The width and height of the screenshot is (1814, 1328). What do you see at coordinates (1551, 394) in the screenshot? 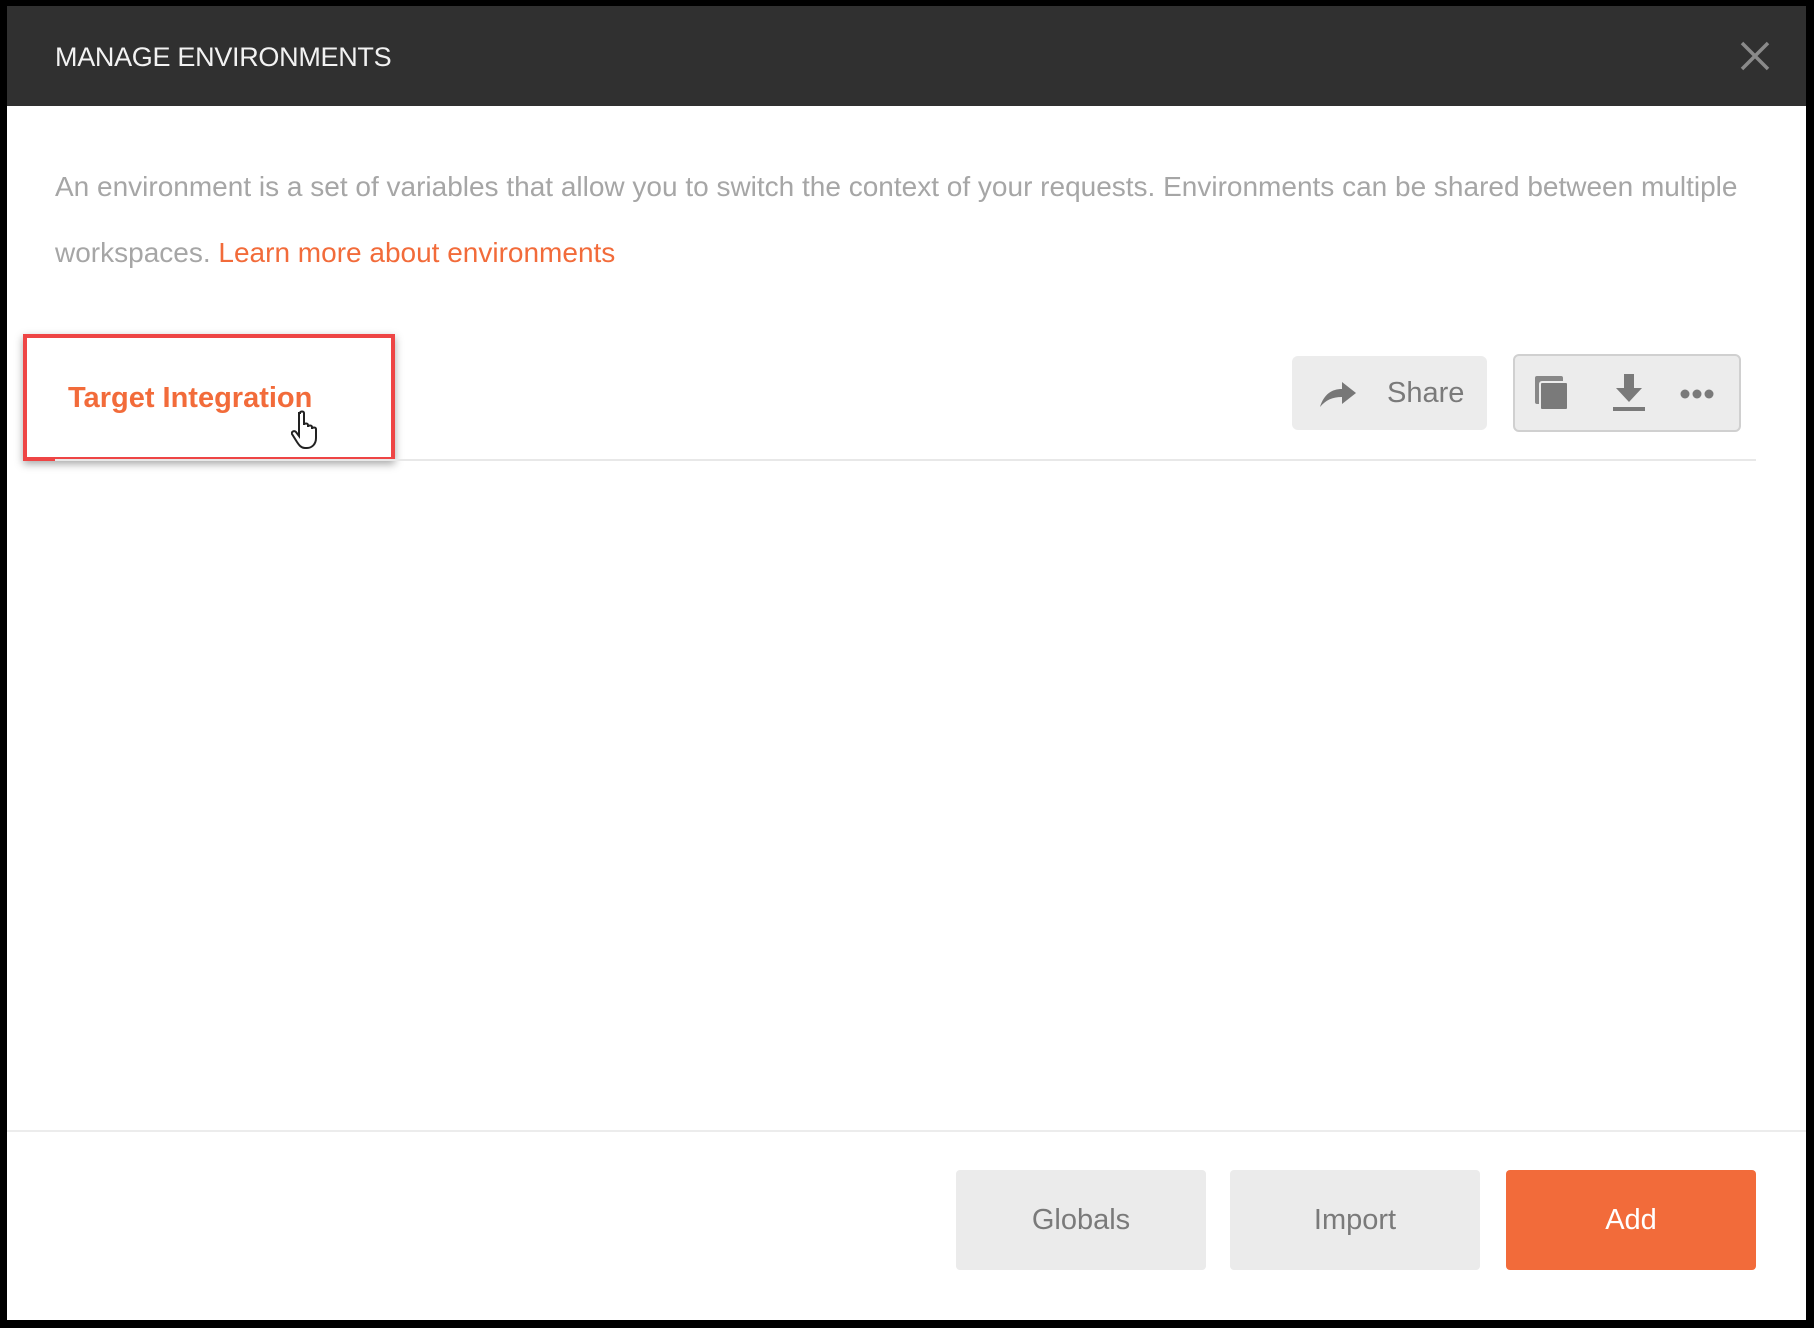
I see `duplicate-icon` at bounding box center [1551, 394].